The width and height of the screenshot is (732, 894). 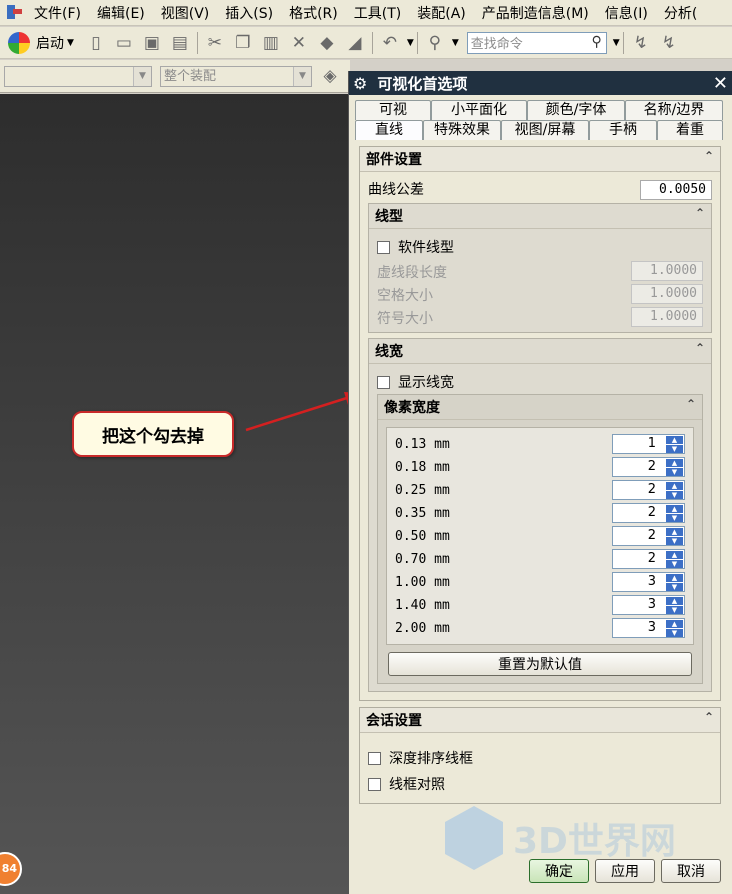 What do you see at coordinates (374, 758) in the screenshot?
I see `depth-sort-checkbox` at bounding box center [374, 758].